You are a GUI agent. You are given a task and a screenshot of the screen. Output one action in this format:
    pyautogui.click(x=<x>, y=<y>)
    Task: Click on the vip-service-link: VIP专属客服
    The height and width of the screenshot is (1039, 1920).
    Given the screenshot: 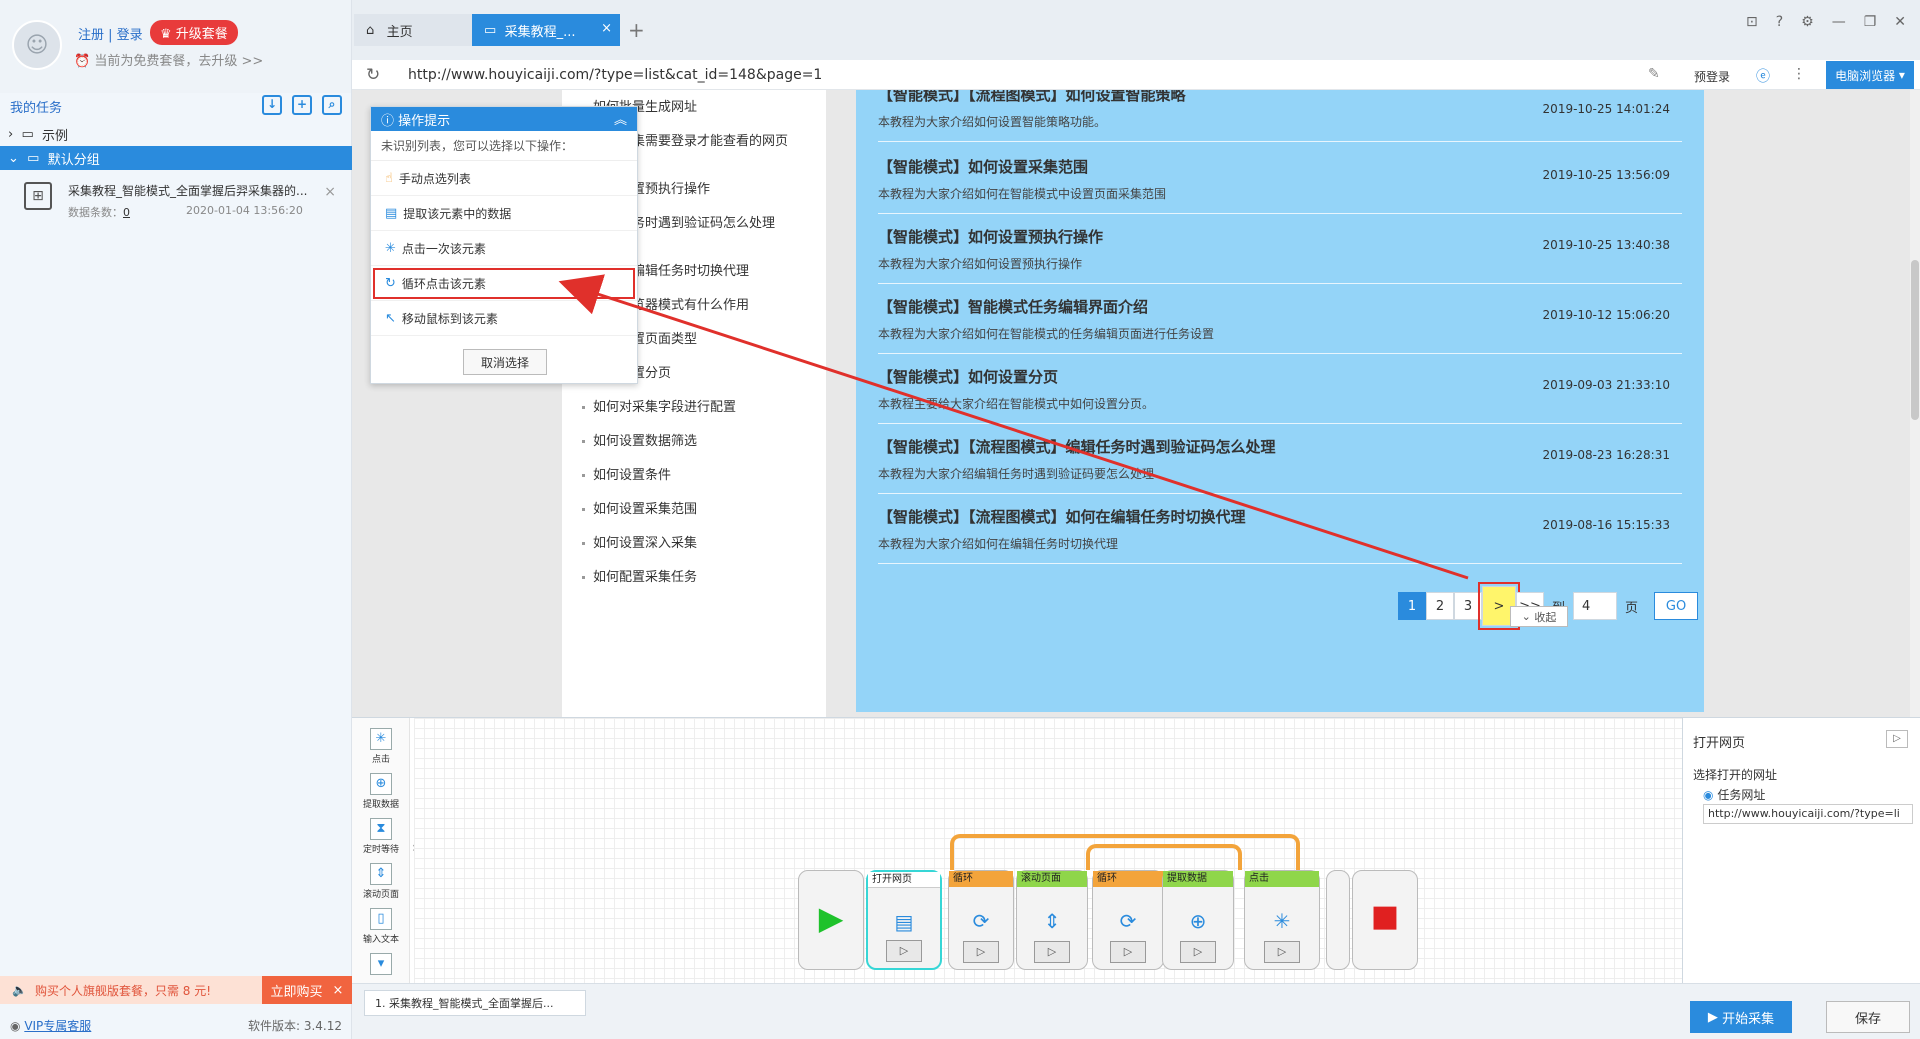 What is the action you would take?
    pyautogui.click(x=57, y=1026)
    